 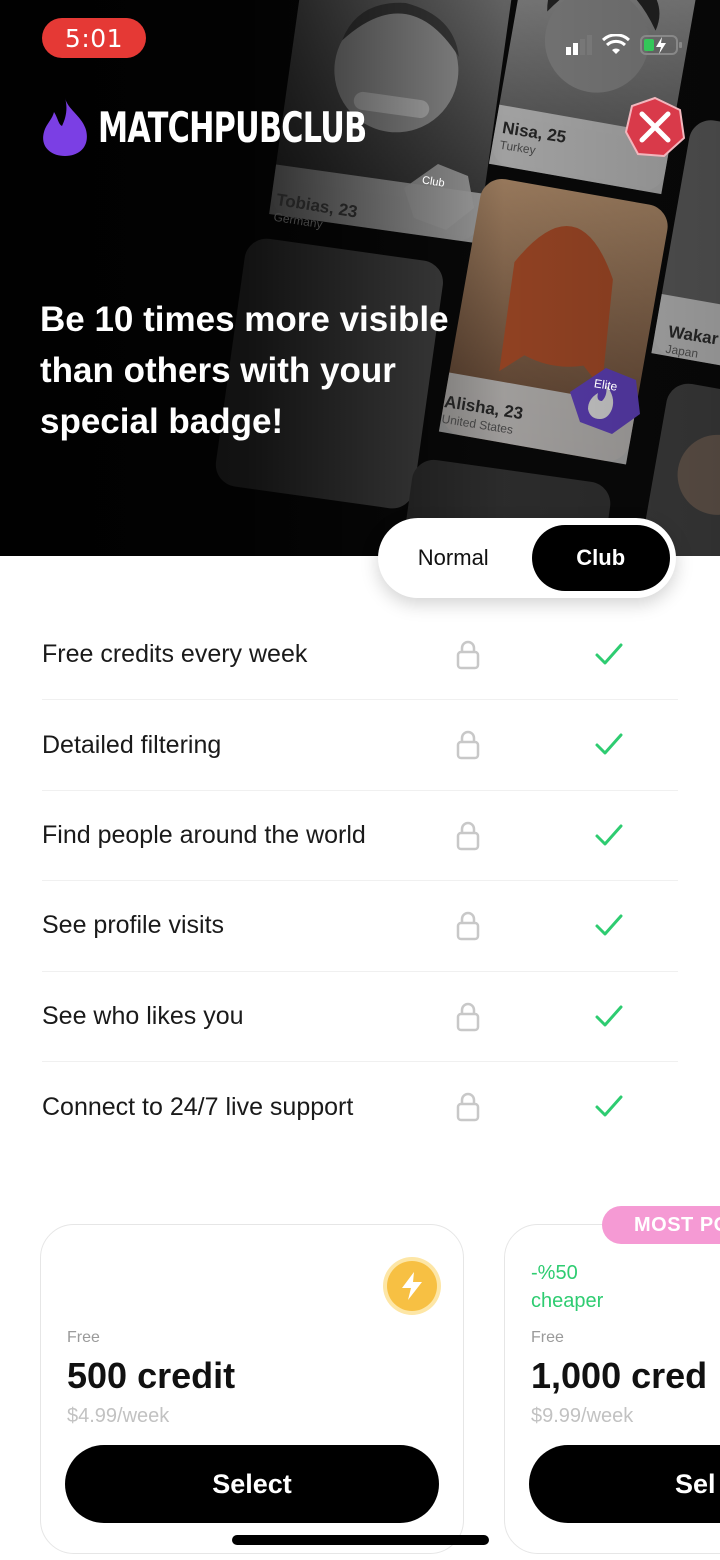 I want to click on select-button: Sel, so click(x=624, y=1484).